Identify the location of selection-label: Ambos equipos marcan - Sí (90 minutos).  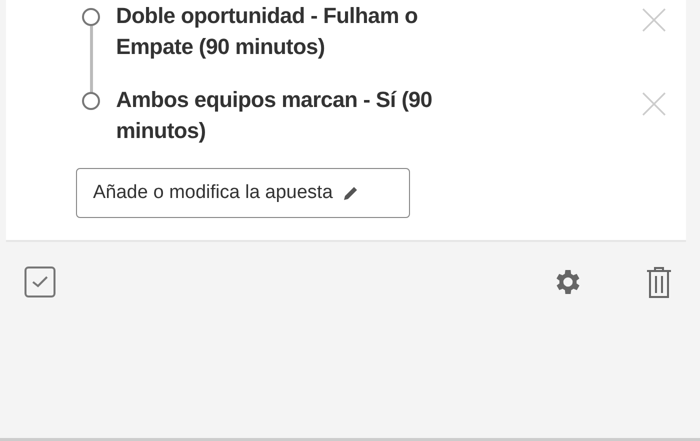
(275, 115).